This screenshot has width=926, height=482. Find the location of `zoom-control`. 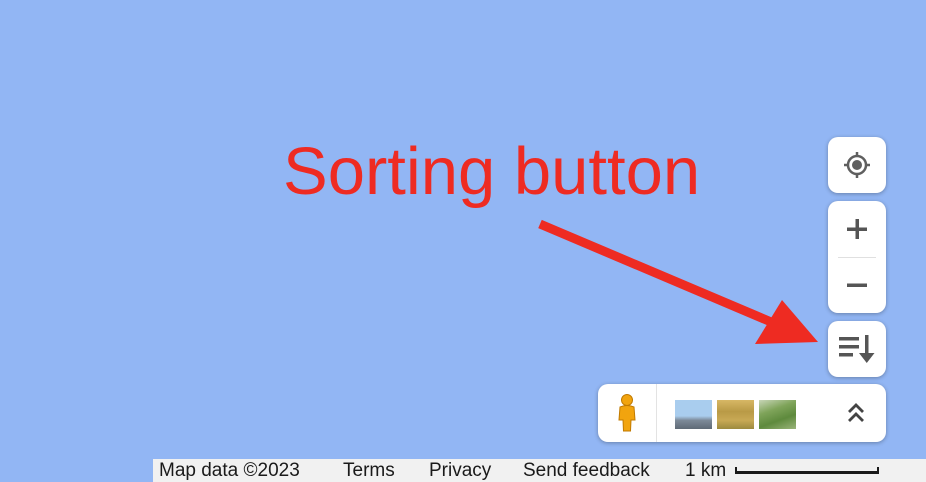

zoom-control is located at coordinates (857, 257).